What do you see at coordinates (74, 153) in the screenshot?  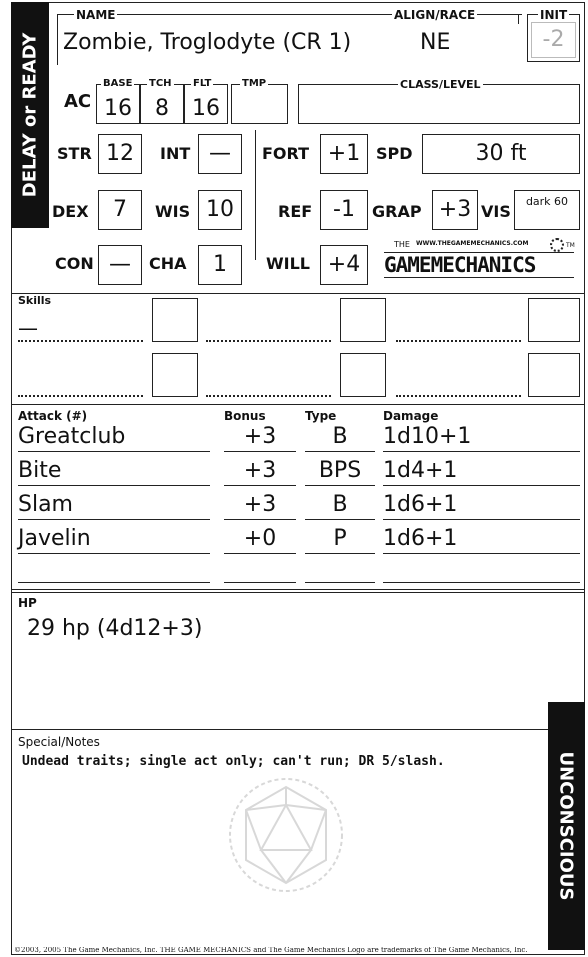 I see `str-label: STR` at bounding box center [74, 153].